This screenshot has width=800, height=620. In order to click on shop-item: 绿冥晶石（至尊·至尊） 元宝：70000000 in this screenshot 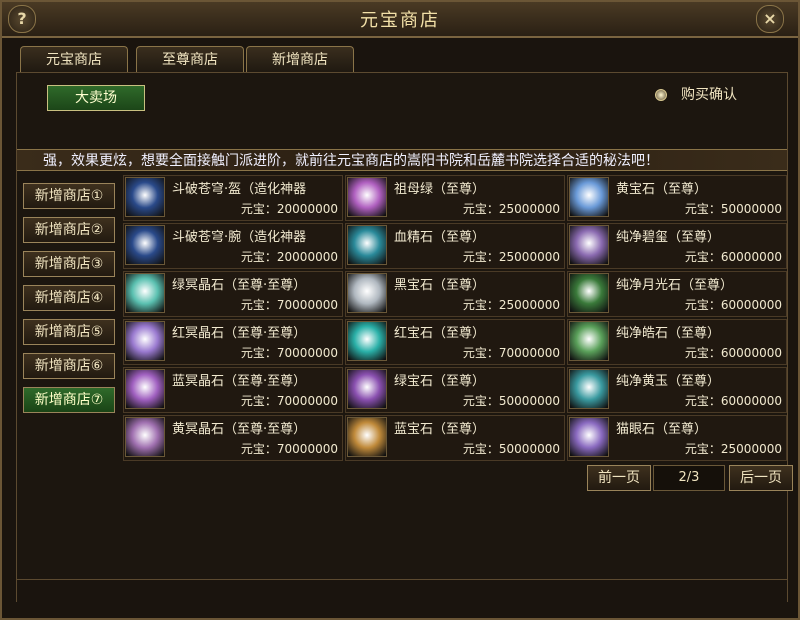, I will do `click(233, 294)`.